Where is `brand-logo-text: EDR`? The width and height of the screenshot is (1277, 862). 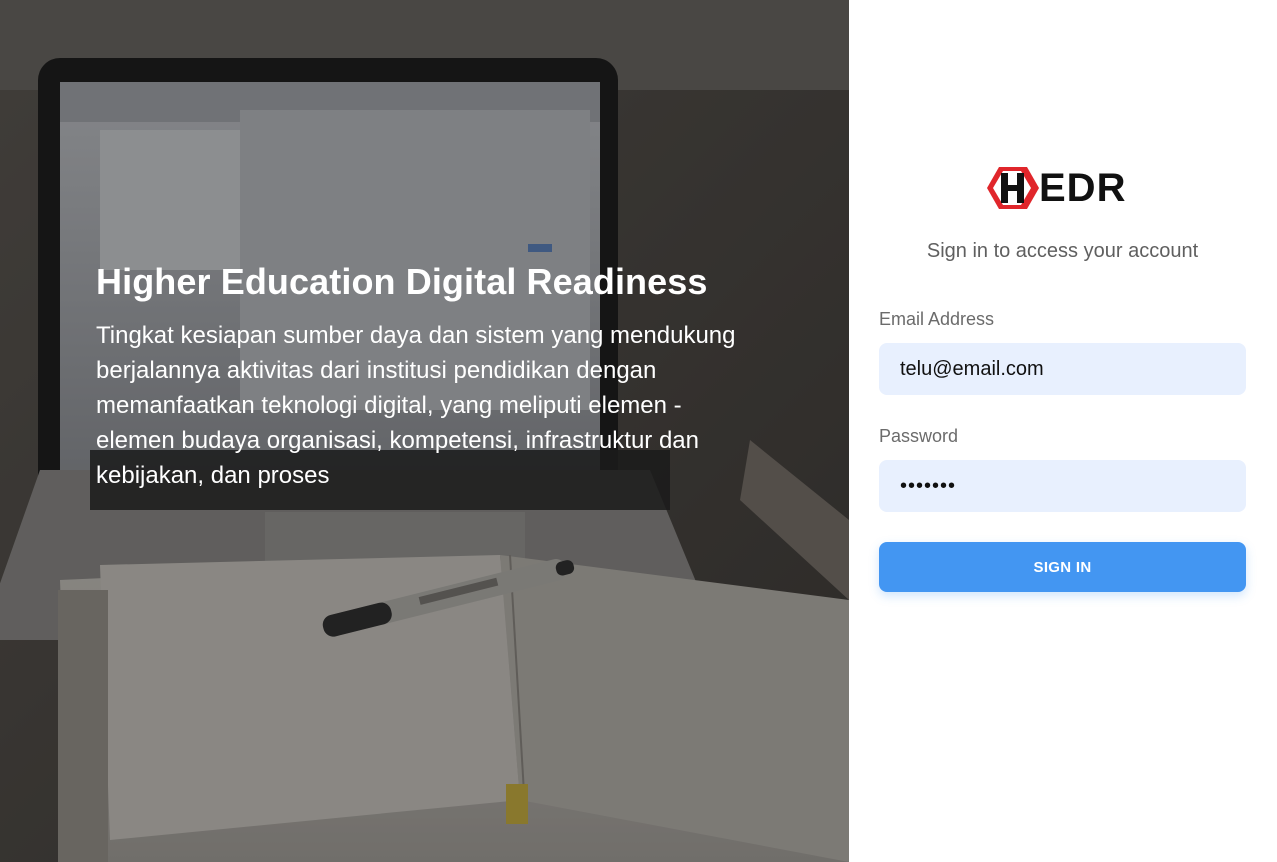
brand-logo-text: EDR is located at coordinates (1083, 188).